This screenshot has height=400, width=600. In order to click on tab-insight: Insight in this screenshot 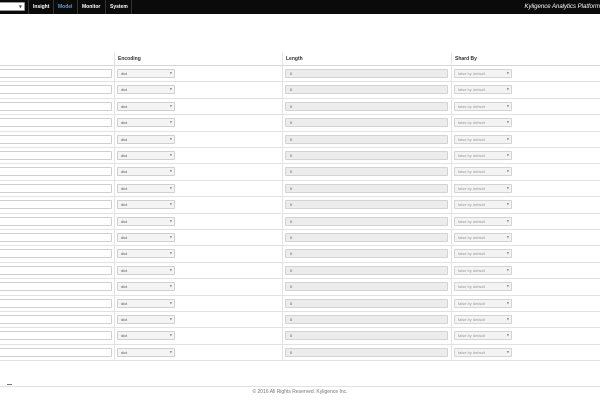, I will do `click(41, 7)`.